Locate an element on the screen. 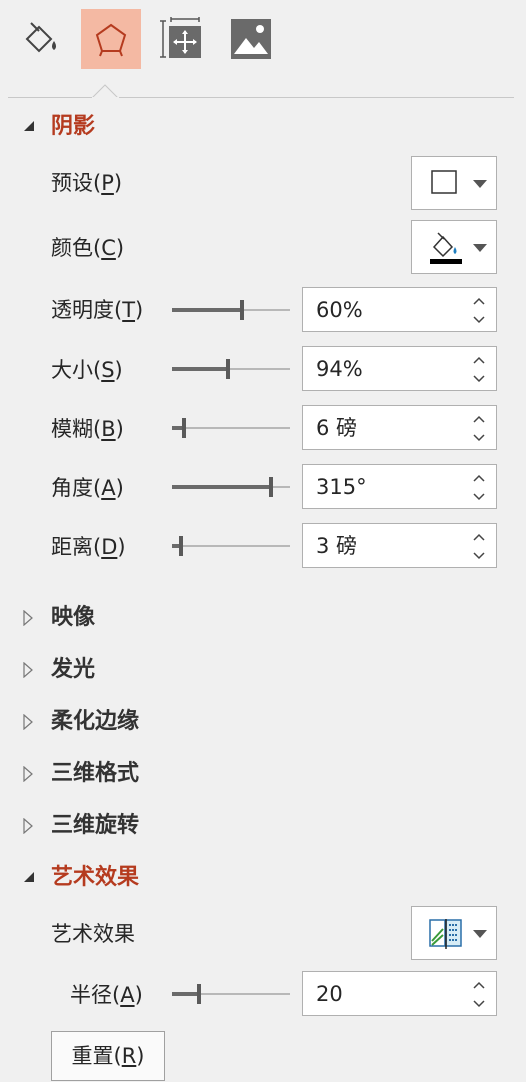  section-title: 映像 is located at coordinates (73, 617).